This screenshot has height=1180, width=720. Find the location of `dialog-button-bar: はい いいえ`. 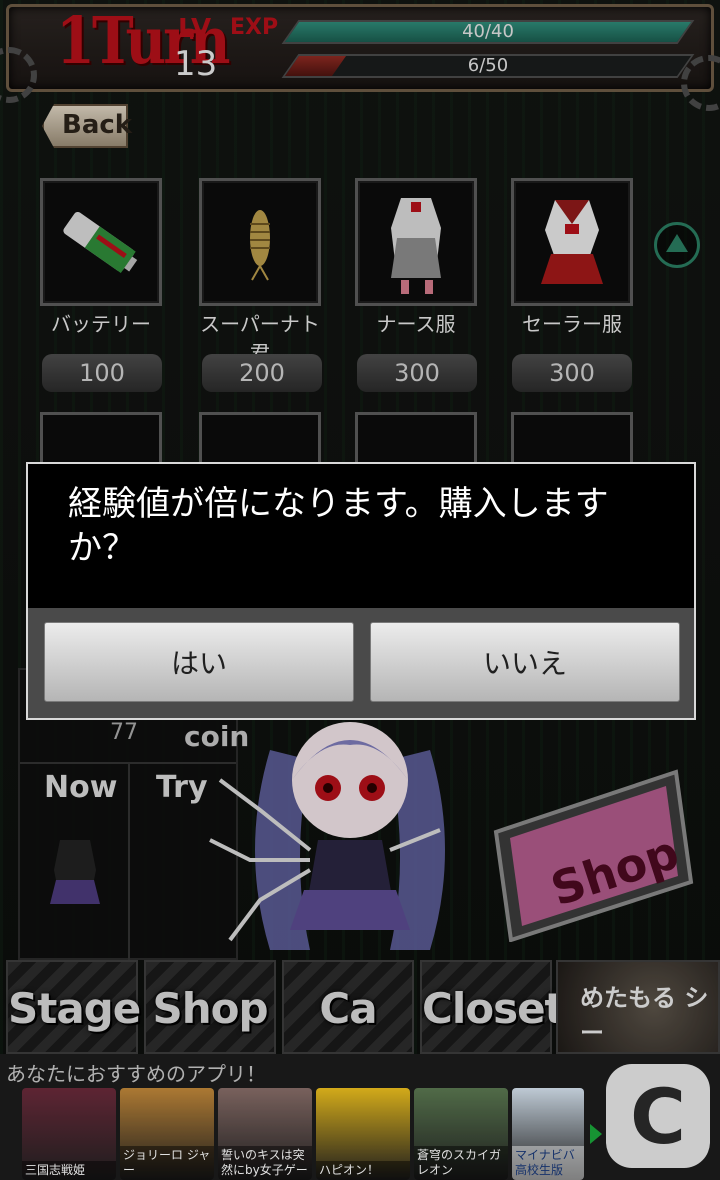

dialog-button-bar: はい いいえ is located at coordinates (361, 663).